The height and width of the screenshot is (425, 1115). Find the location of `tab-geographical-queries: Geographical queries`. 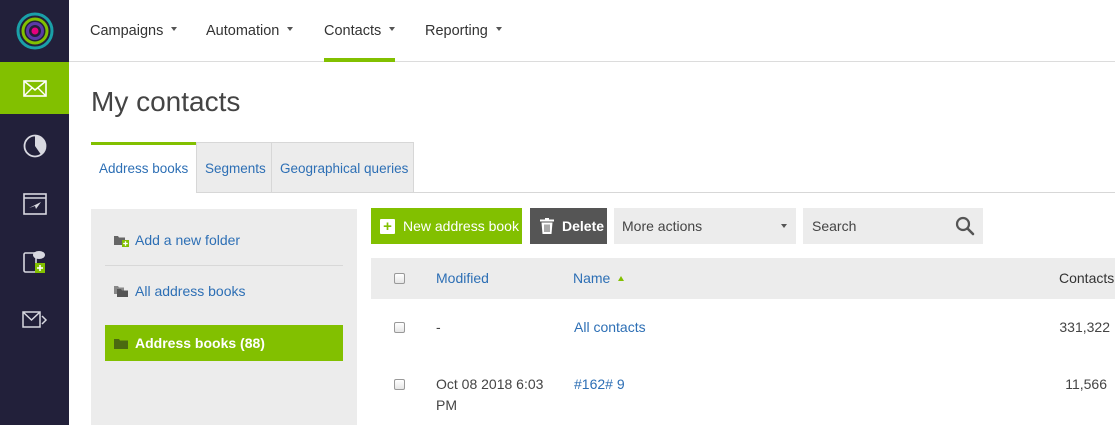

tab-geographical-queries: Geographical queries is located at coordinates (342, 167).